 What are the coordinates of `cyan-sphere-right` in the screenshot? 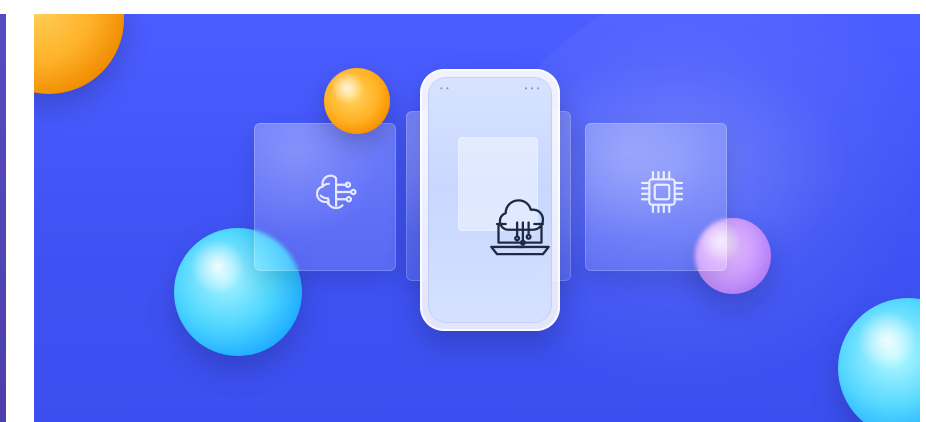 It's located at (879, 360).